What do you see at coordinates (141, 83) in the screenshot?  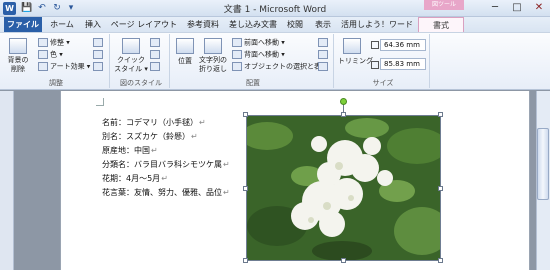 I see `group-label-picture-styles: 図のスタイル` at bounding box center [141, 83].